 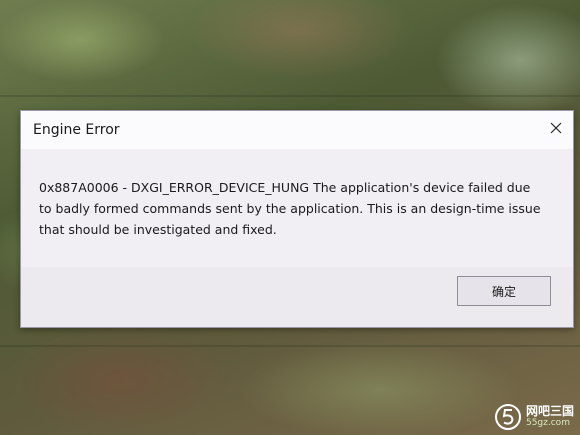 I want to click on watermark: 网吧三国 55gz.com, so click(x=534, y=417).